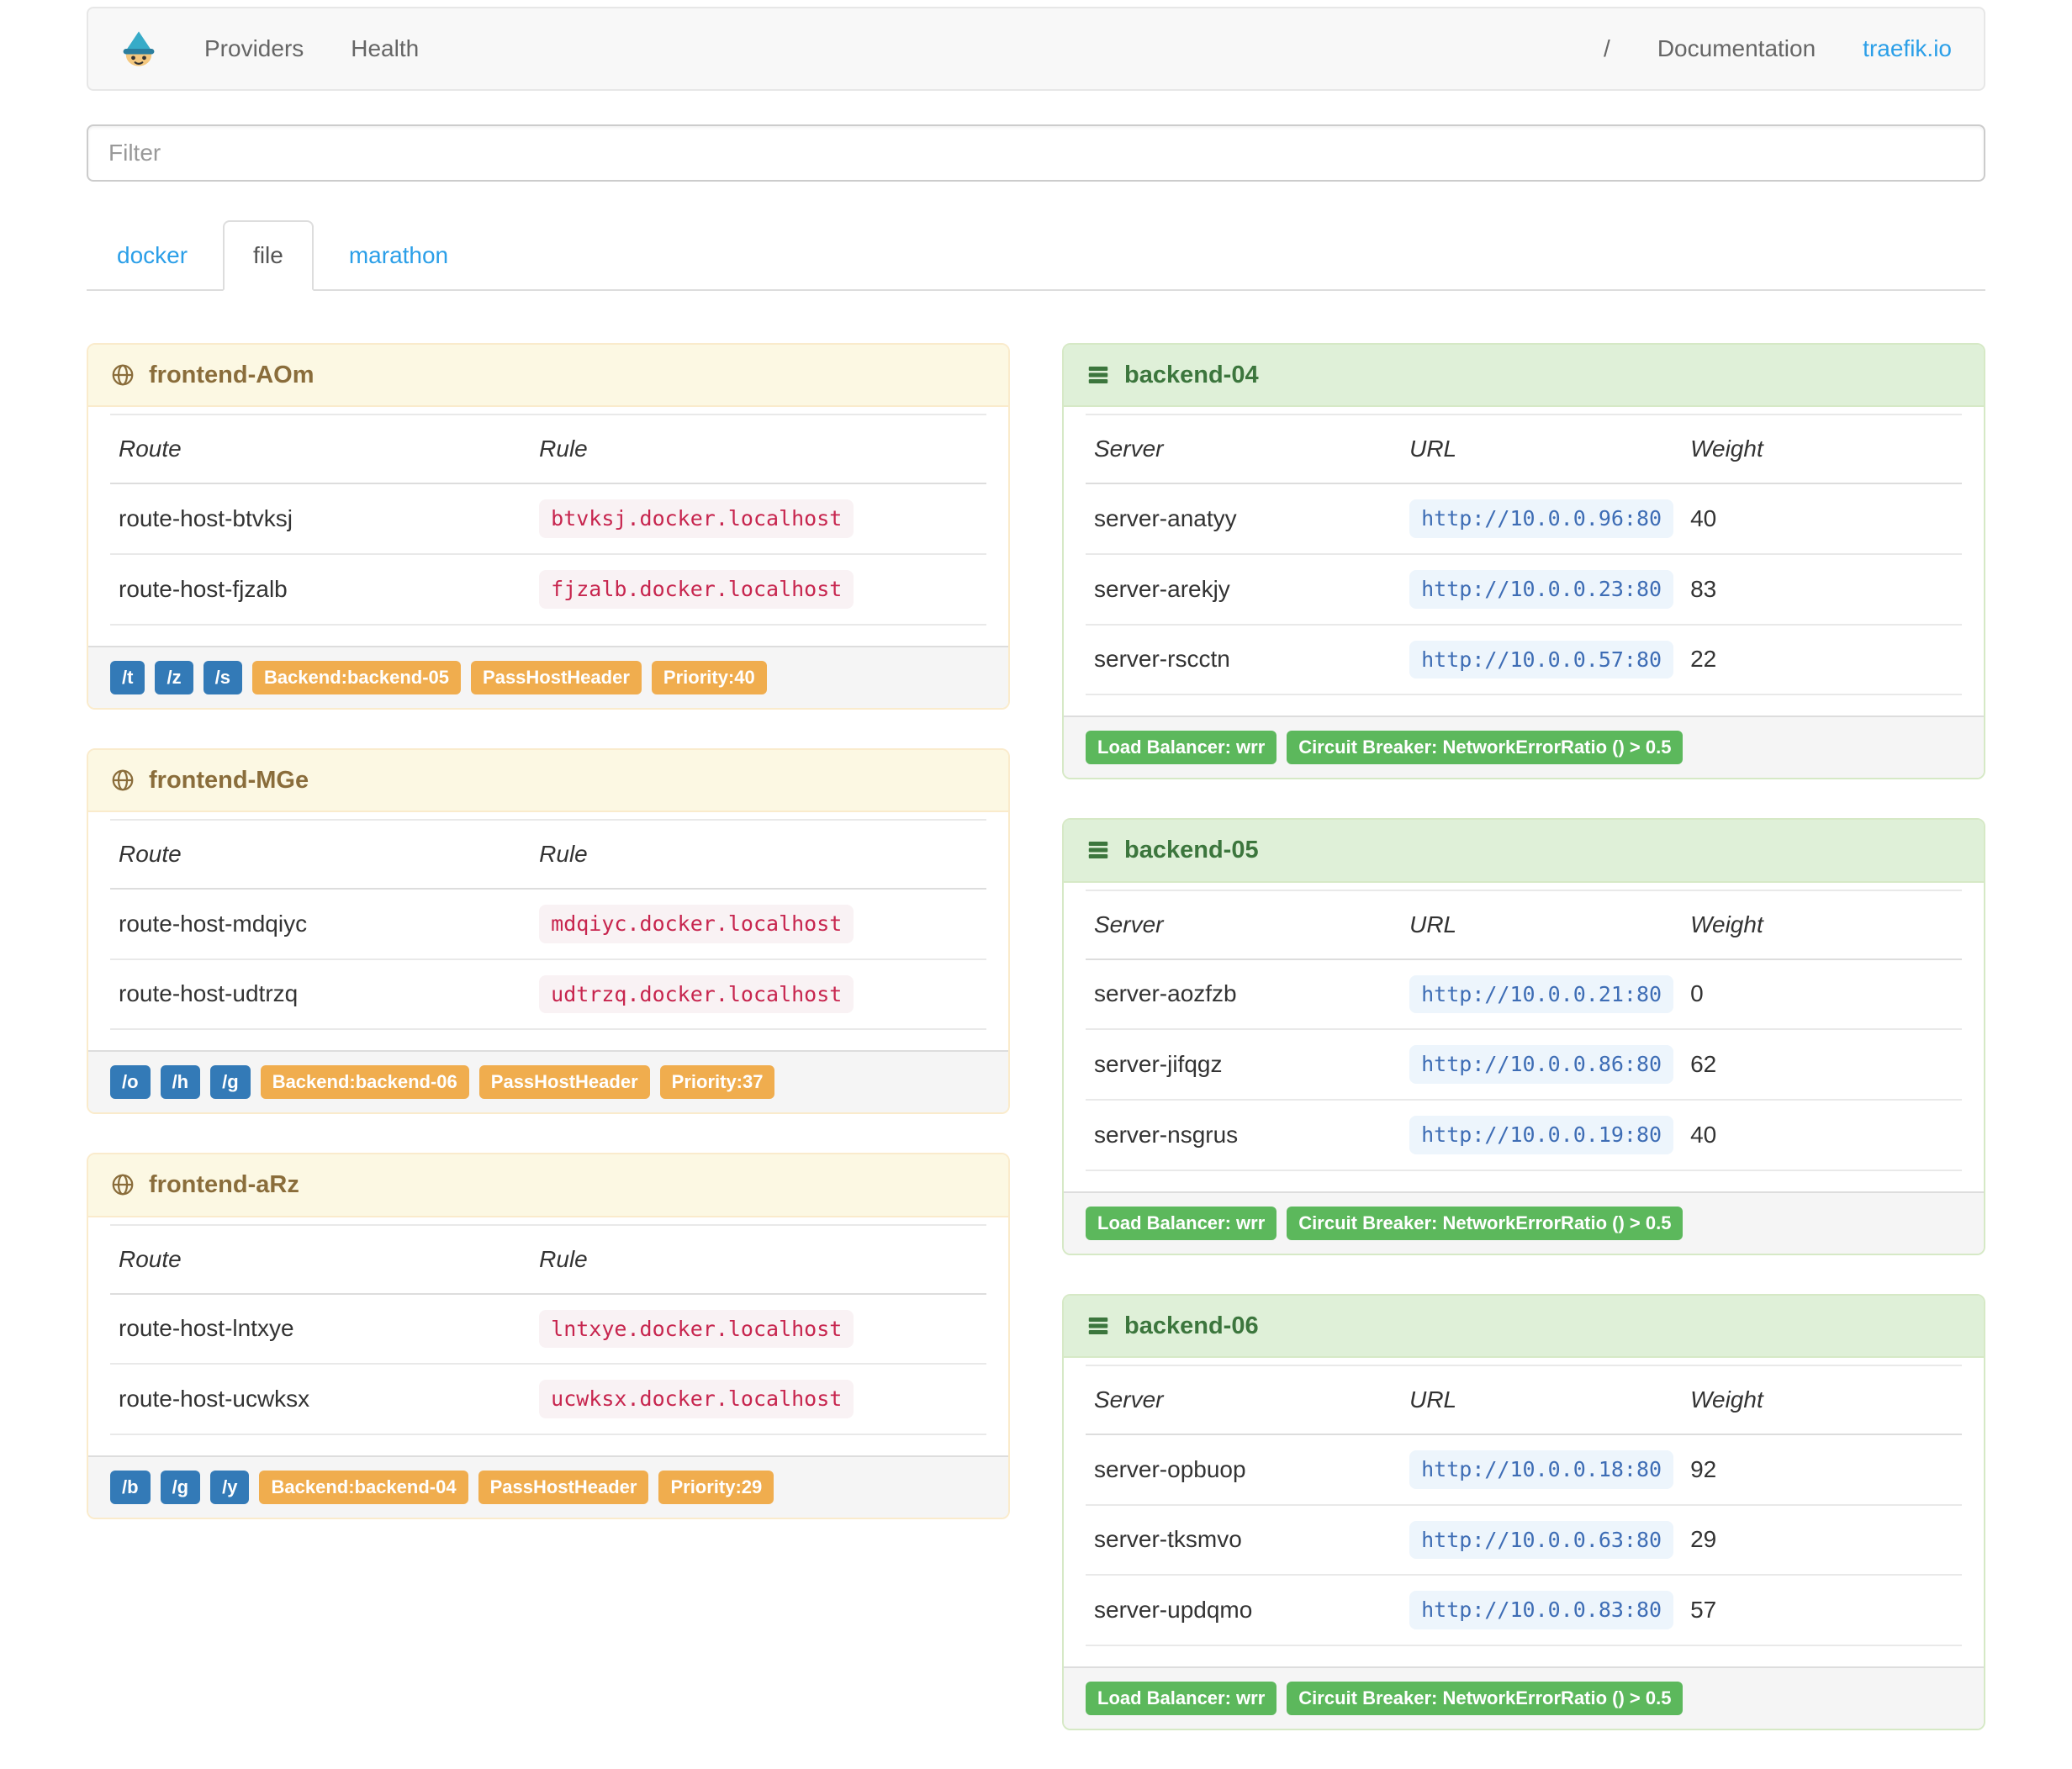  I want to click on traefik-mascot-icon, so click(139, 49).